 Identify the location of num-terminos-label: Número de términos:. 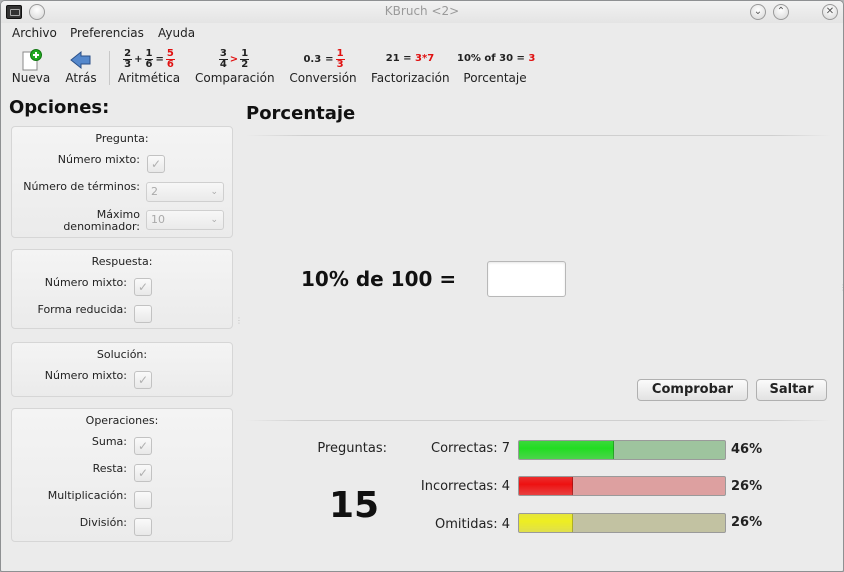
(81, 186).